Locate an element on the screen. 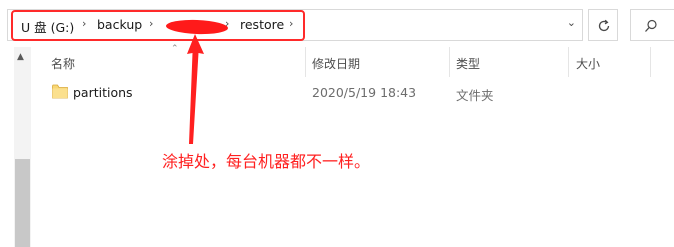  refresh-icon is located at coordinates (604, 25).